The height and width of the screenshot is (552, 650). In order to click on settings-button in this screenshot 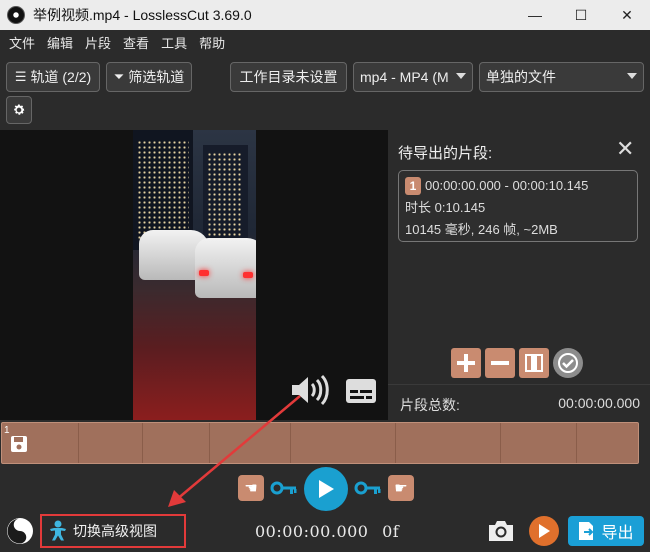, I will do `click(19, 110)`.